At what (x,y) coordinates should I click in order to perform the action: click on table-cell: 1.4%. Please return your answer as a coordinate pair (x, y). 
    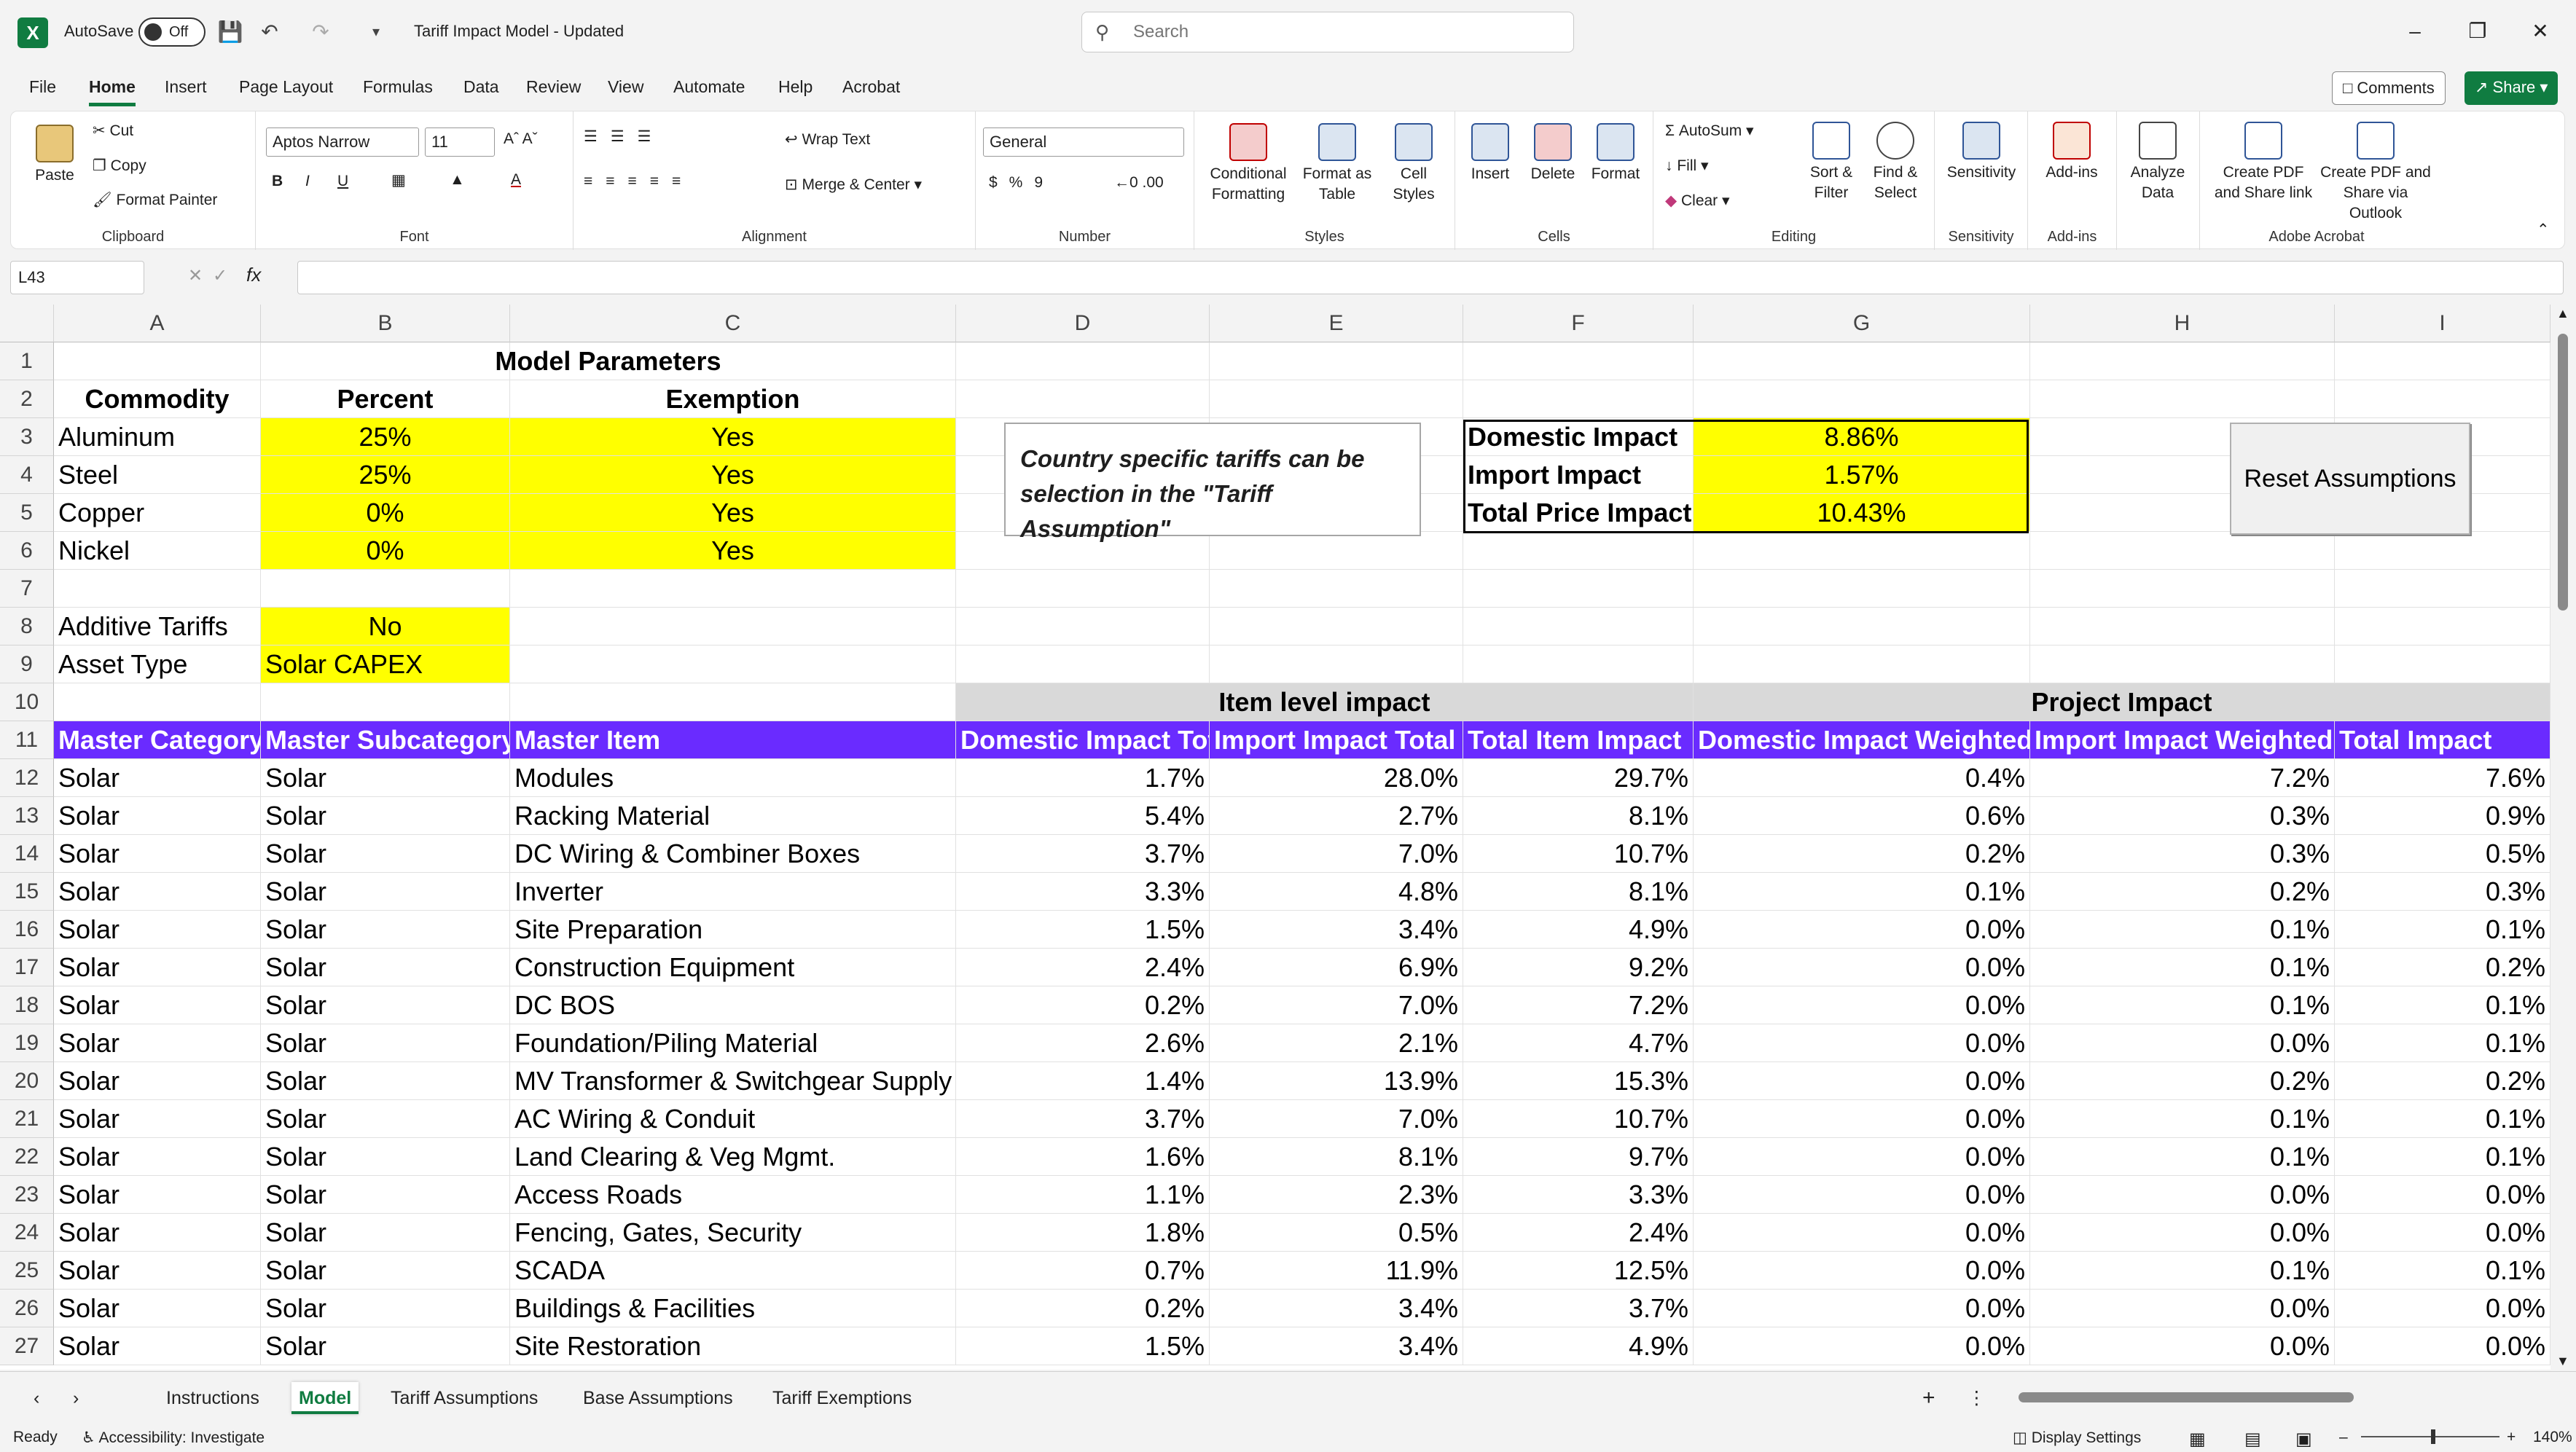
    Looking at the image, I should click on (1083, 1081).